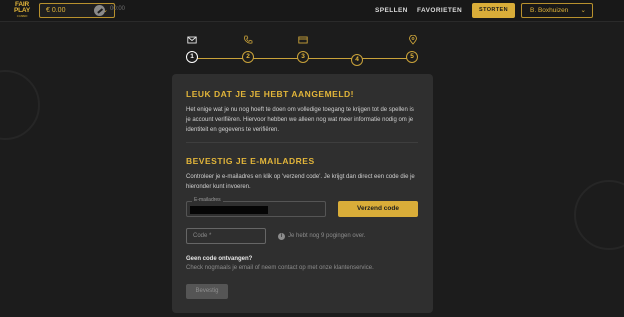  I want to click on step-5: 5, so click(412, 57).